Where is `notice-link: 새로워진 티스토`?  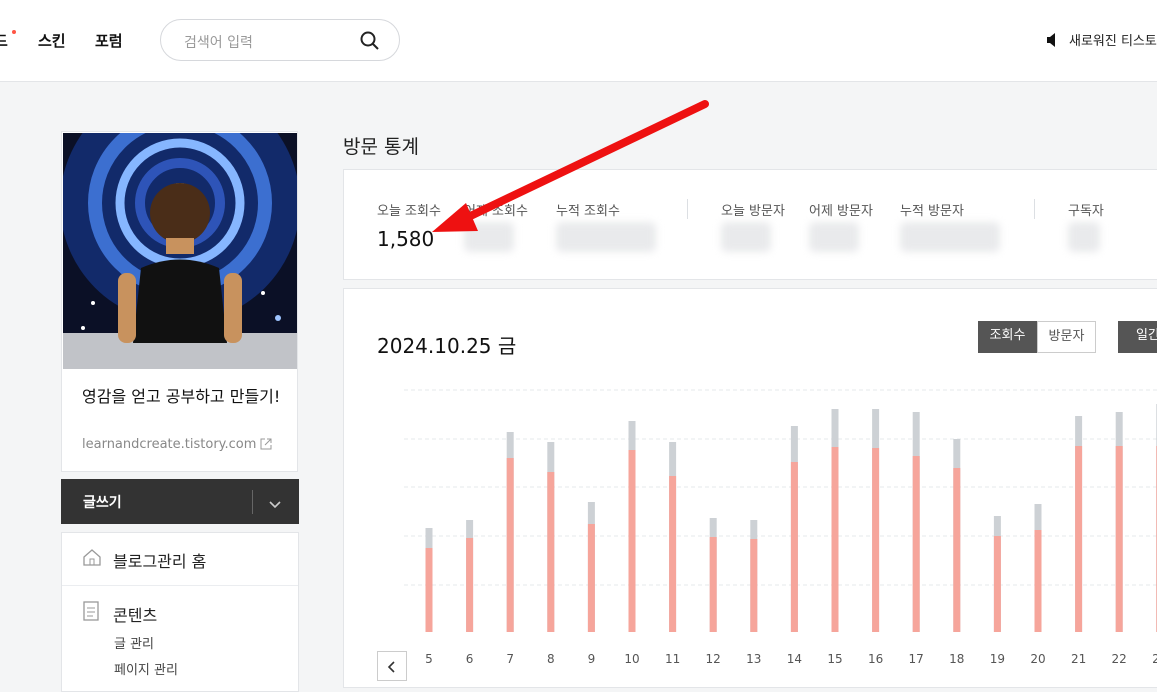
notice-link: 새로워진 티스토 is located at coordinates (1101, 39).